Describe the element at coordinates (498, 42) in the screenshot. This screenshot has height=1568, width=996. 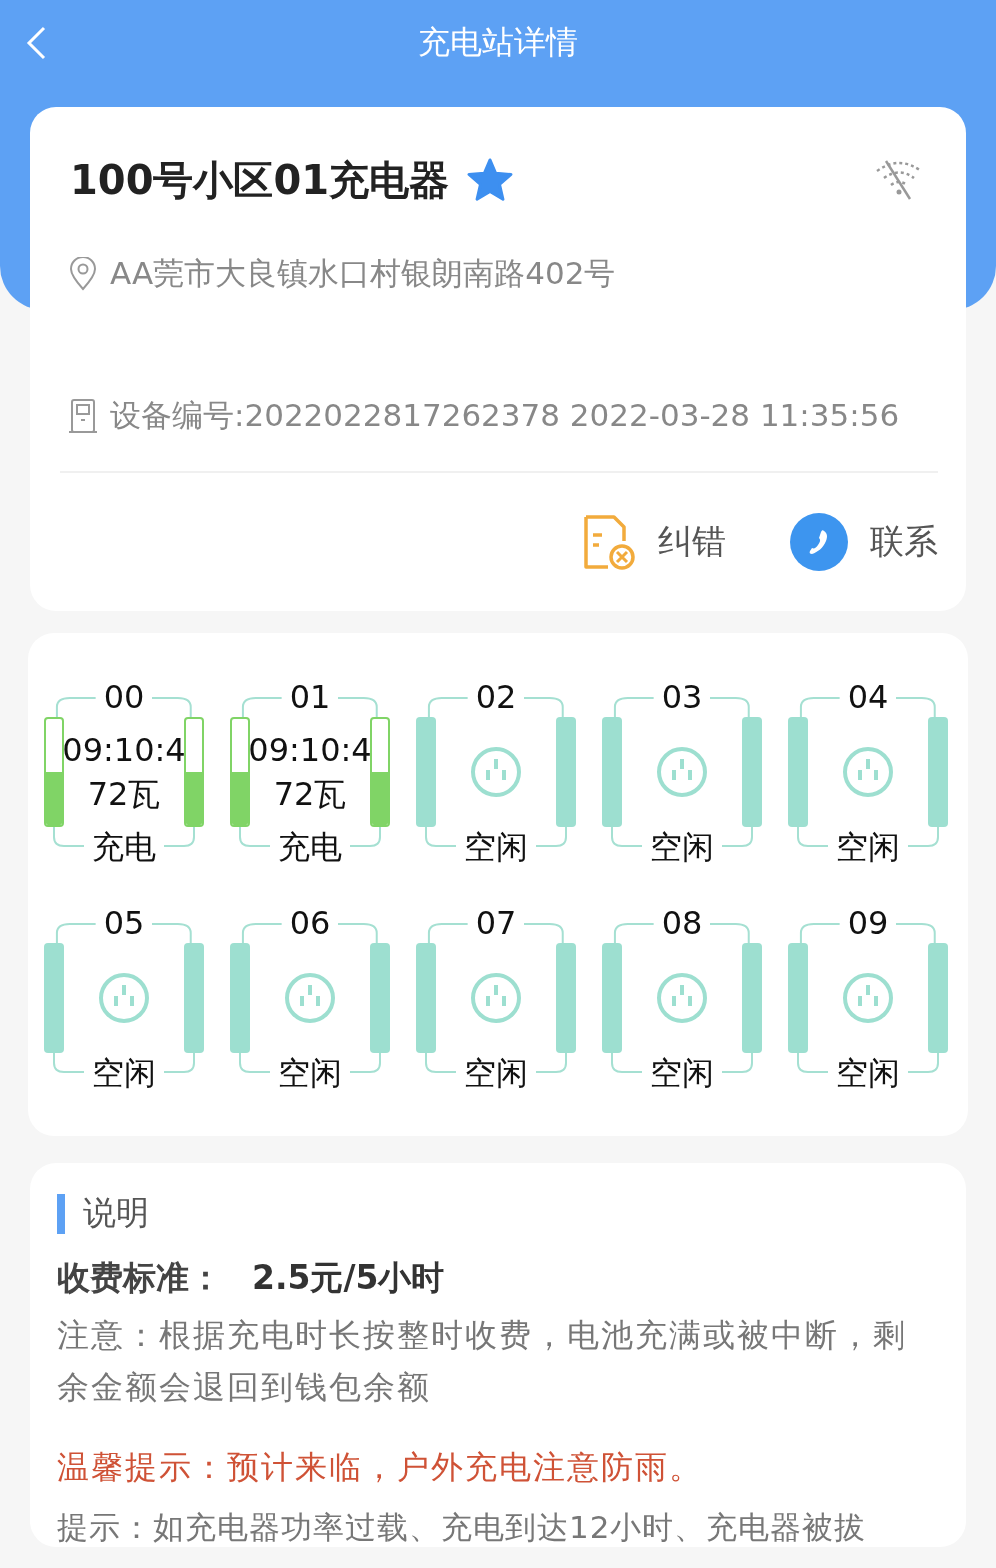
I see `page-title: 充电站详情` at that location.